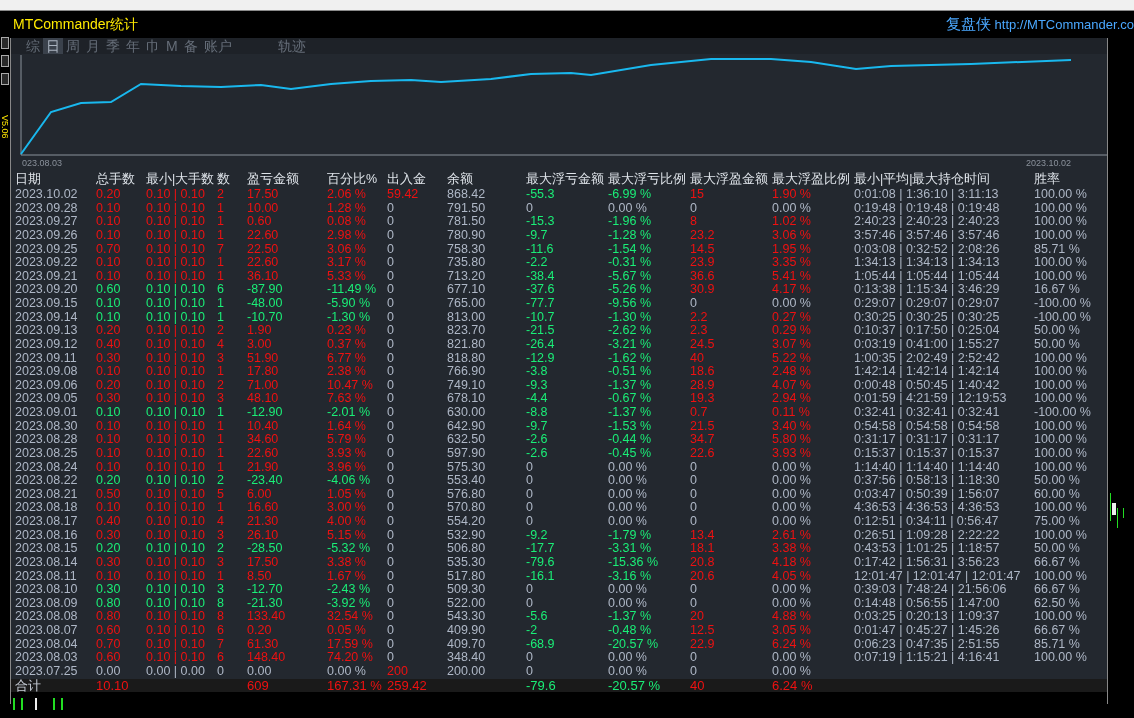  What do you see at coordinates (630, 399) in the screenshot?
I see `table-cell-text: -0.67 %` at bounding box center [630, 399].